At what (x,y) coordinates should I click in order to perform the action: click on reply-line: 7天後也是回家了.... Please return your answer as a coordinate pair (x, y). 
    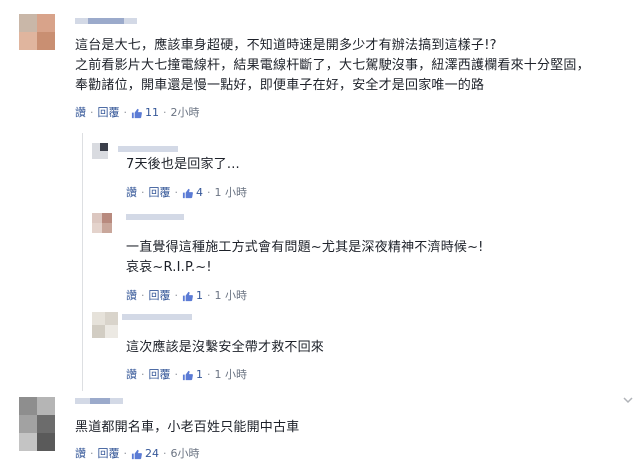
    Looking at the image, I should click on (183, 164).